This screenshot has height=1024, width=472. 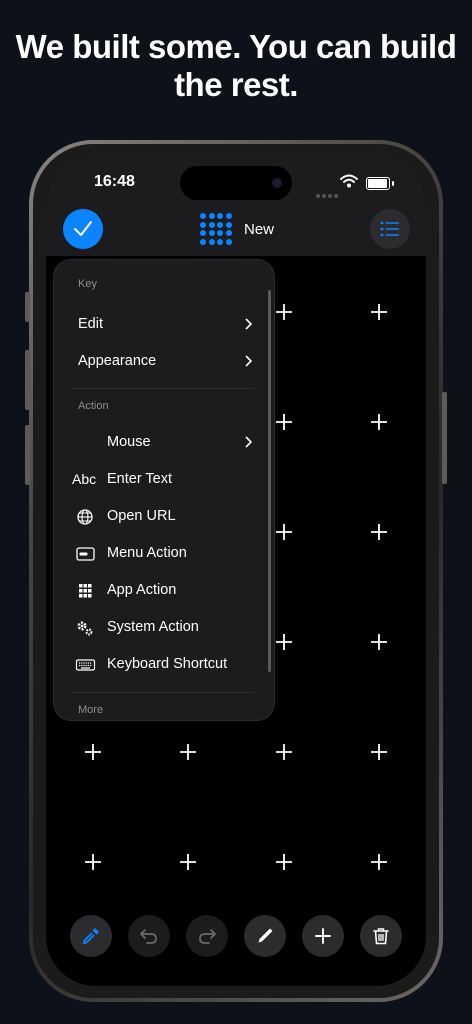 What do you see at coordinates (87, 284) in the screenshot?
I see `menu-section-key: Key` at bounding box center [87, 284].